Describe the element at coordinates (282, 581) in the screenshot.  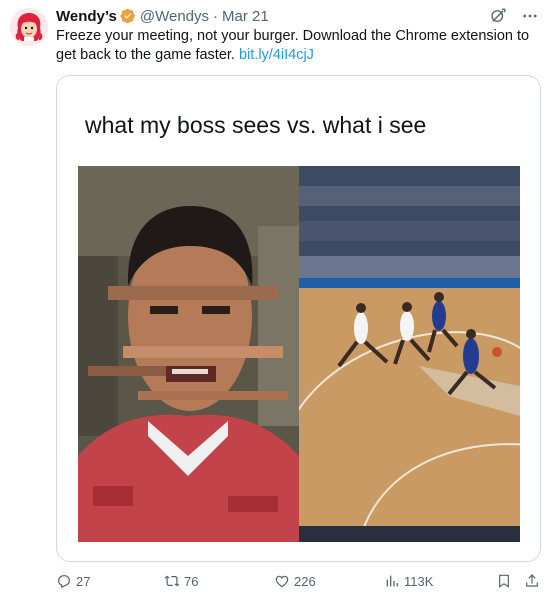
I see `like-icon` at that location.